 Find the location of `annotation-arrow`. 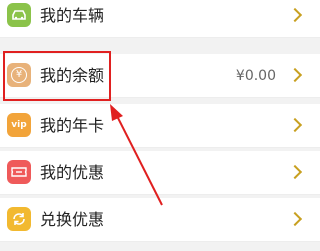

annotation-arrow is located at coordinates (136, 155).